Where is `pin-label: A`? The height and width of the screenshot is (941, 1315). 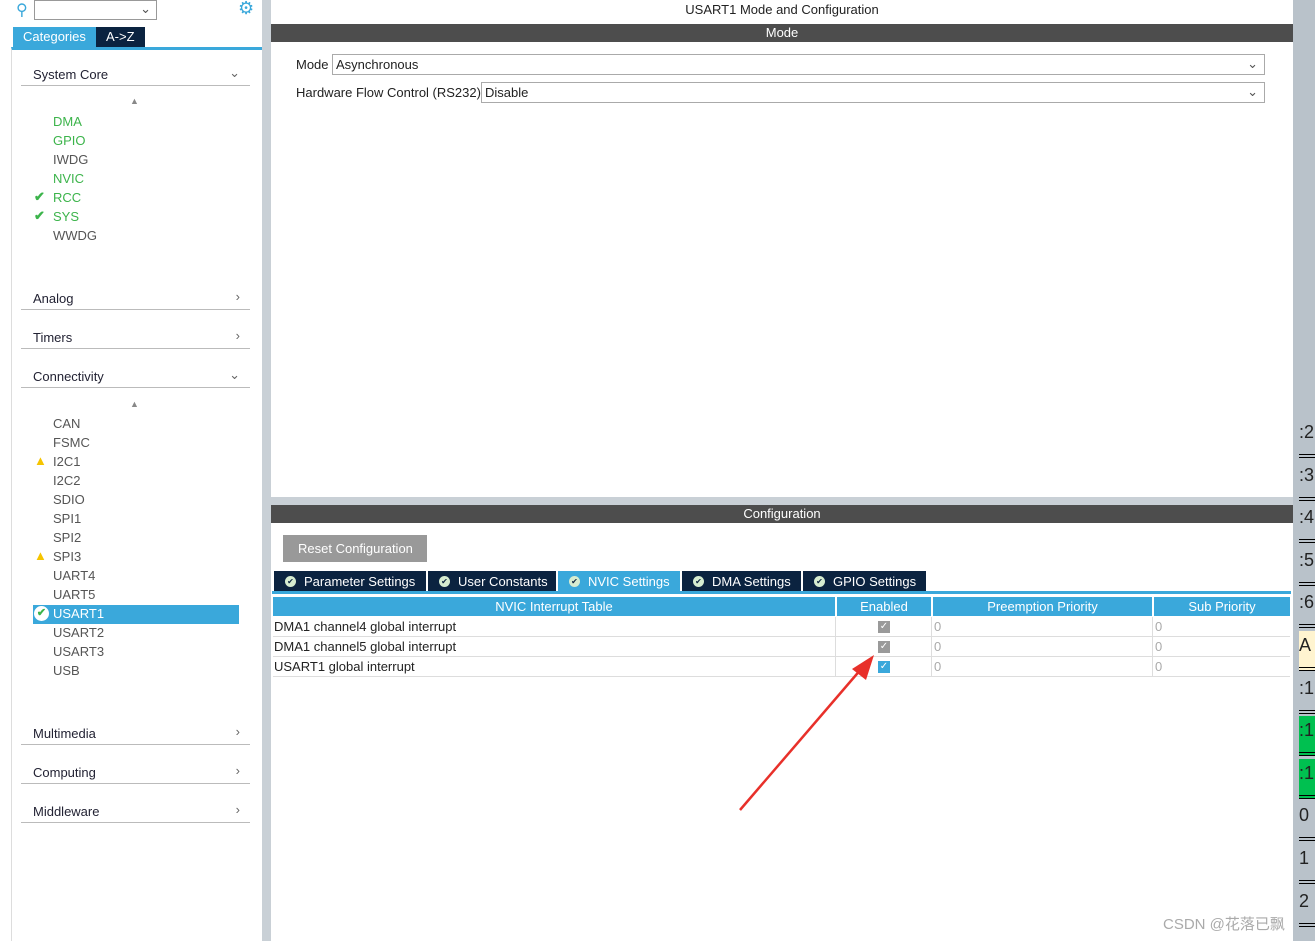 pin-label: A is located at coordinates (1307, 651).